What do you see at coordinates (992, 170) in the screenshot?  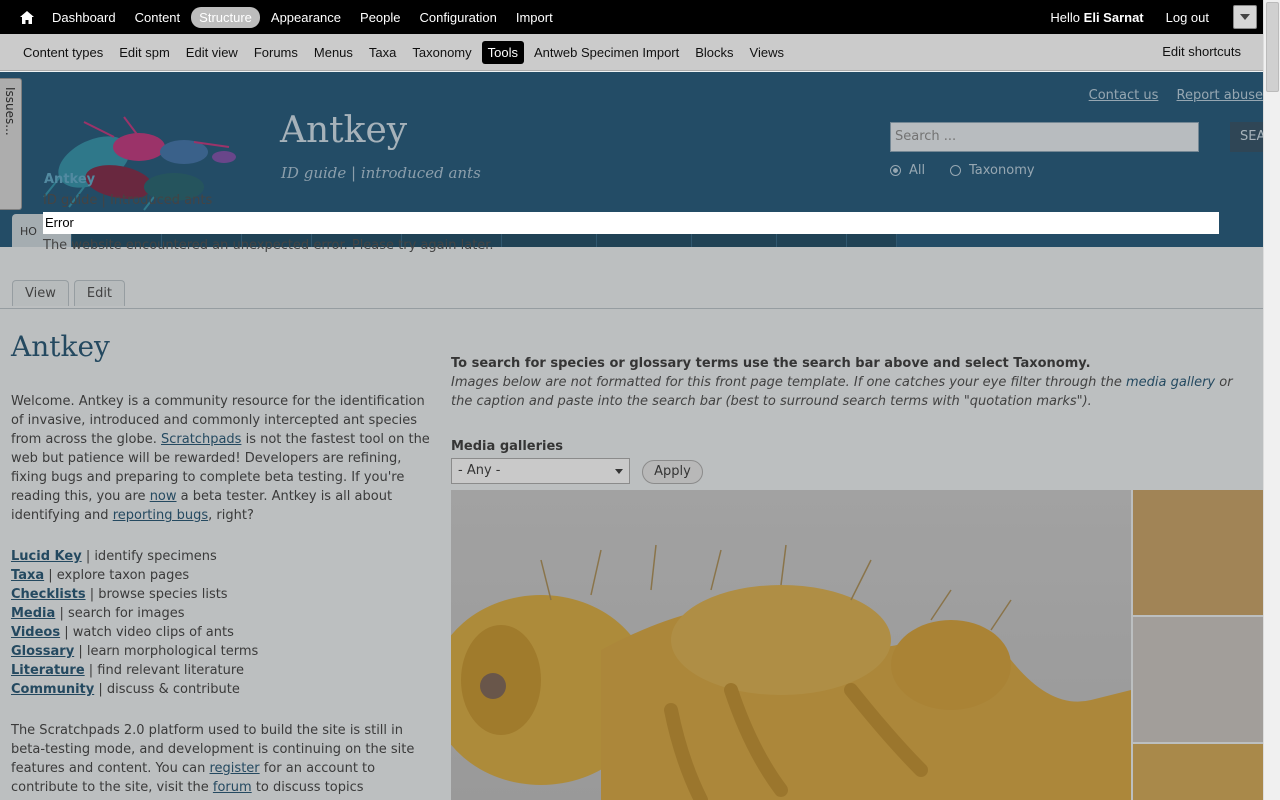 I see `radio-taxonomy: Taxonomy` at bounding box center [992, 170].